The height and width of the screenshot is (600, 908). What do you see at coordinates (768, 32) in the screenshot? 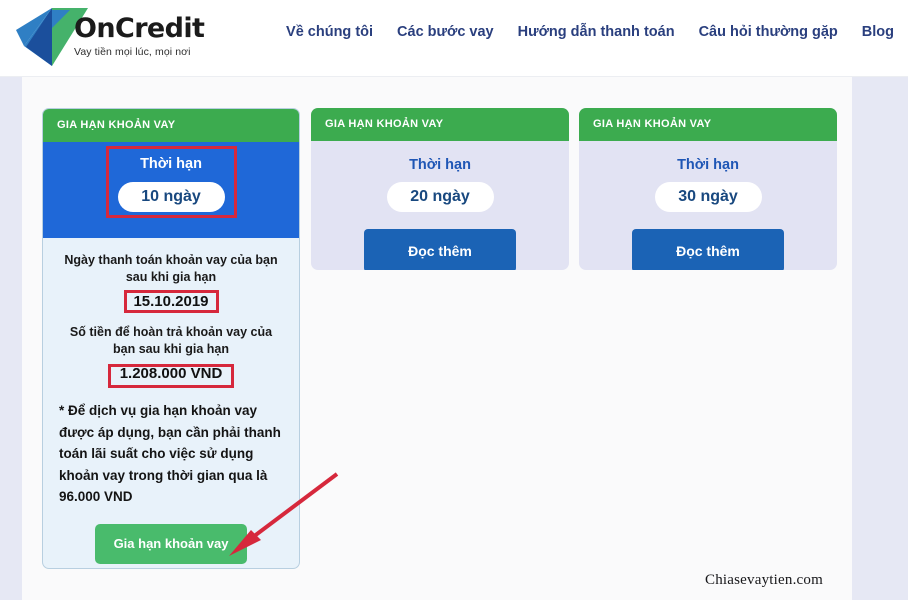
I see `nav-item-cau-hoi-thuong-gap: Câu hỏi thường gặp` at bounding box center [768, 32].